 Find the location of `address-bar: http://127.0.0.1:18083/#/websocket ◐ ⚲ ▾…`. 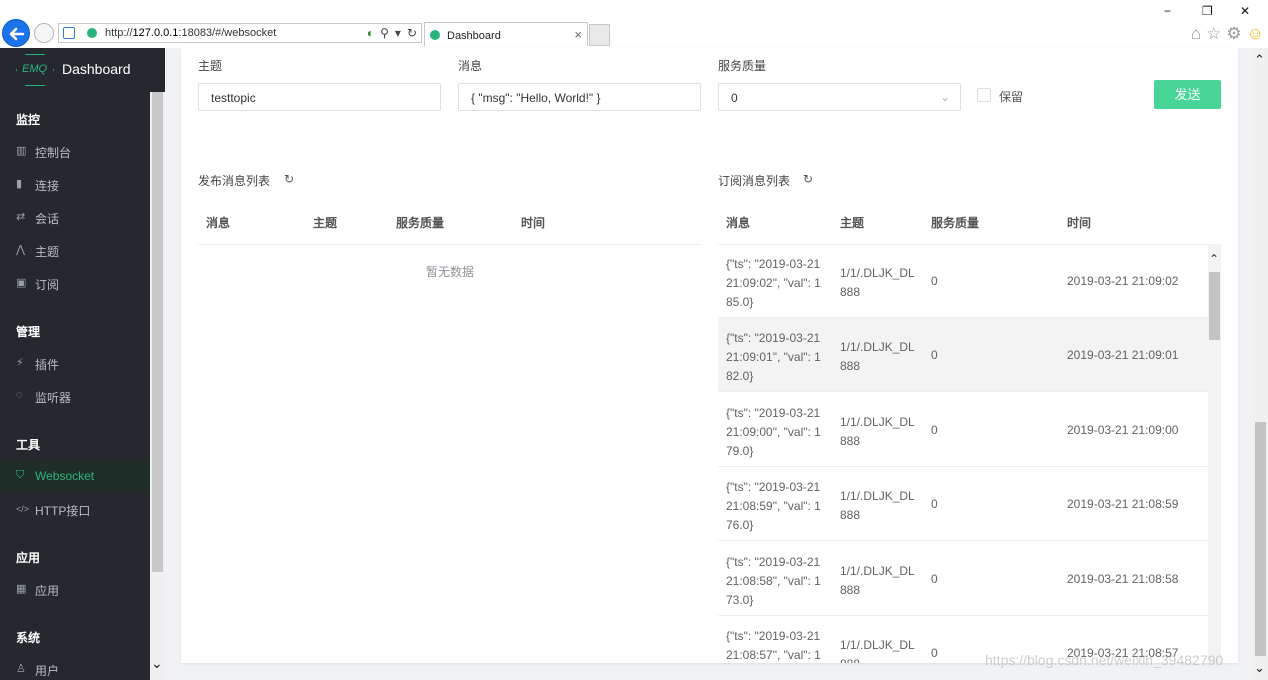

address-bar: http://127.0.0.1:18083/#/websocket ◐ ⚲ ▾… is located at coordinates (240, 33).